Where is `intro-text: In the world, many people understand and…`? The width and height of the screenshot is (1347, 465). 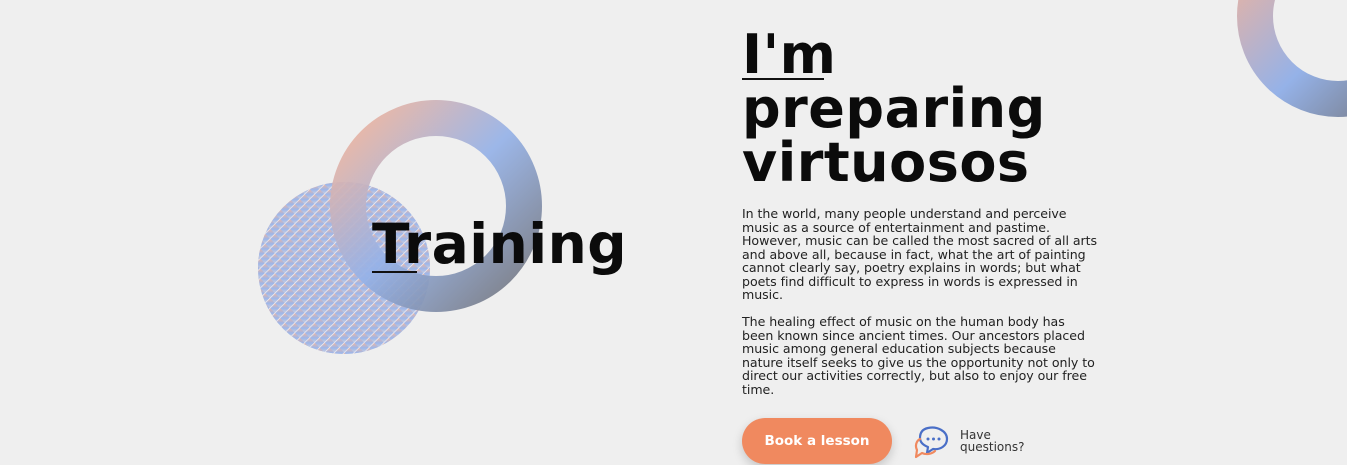 intro-text: In the world, many people understand and… is located at coordinates (920, 308).